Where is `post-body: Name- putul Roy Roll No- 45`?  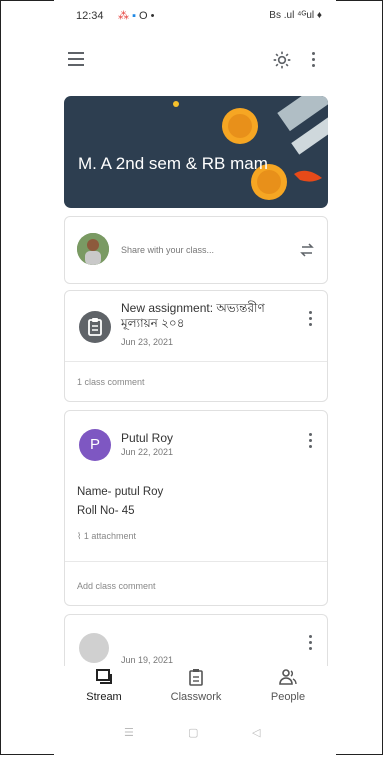
post-body: Name- putul Roy Roll No- 45 is located at coordinates (120, 502).